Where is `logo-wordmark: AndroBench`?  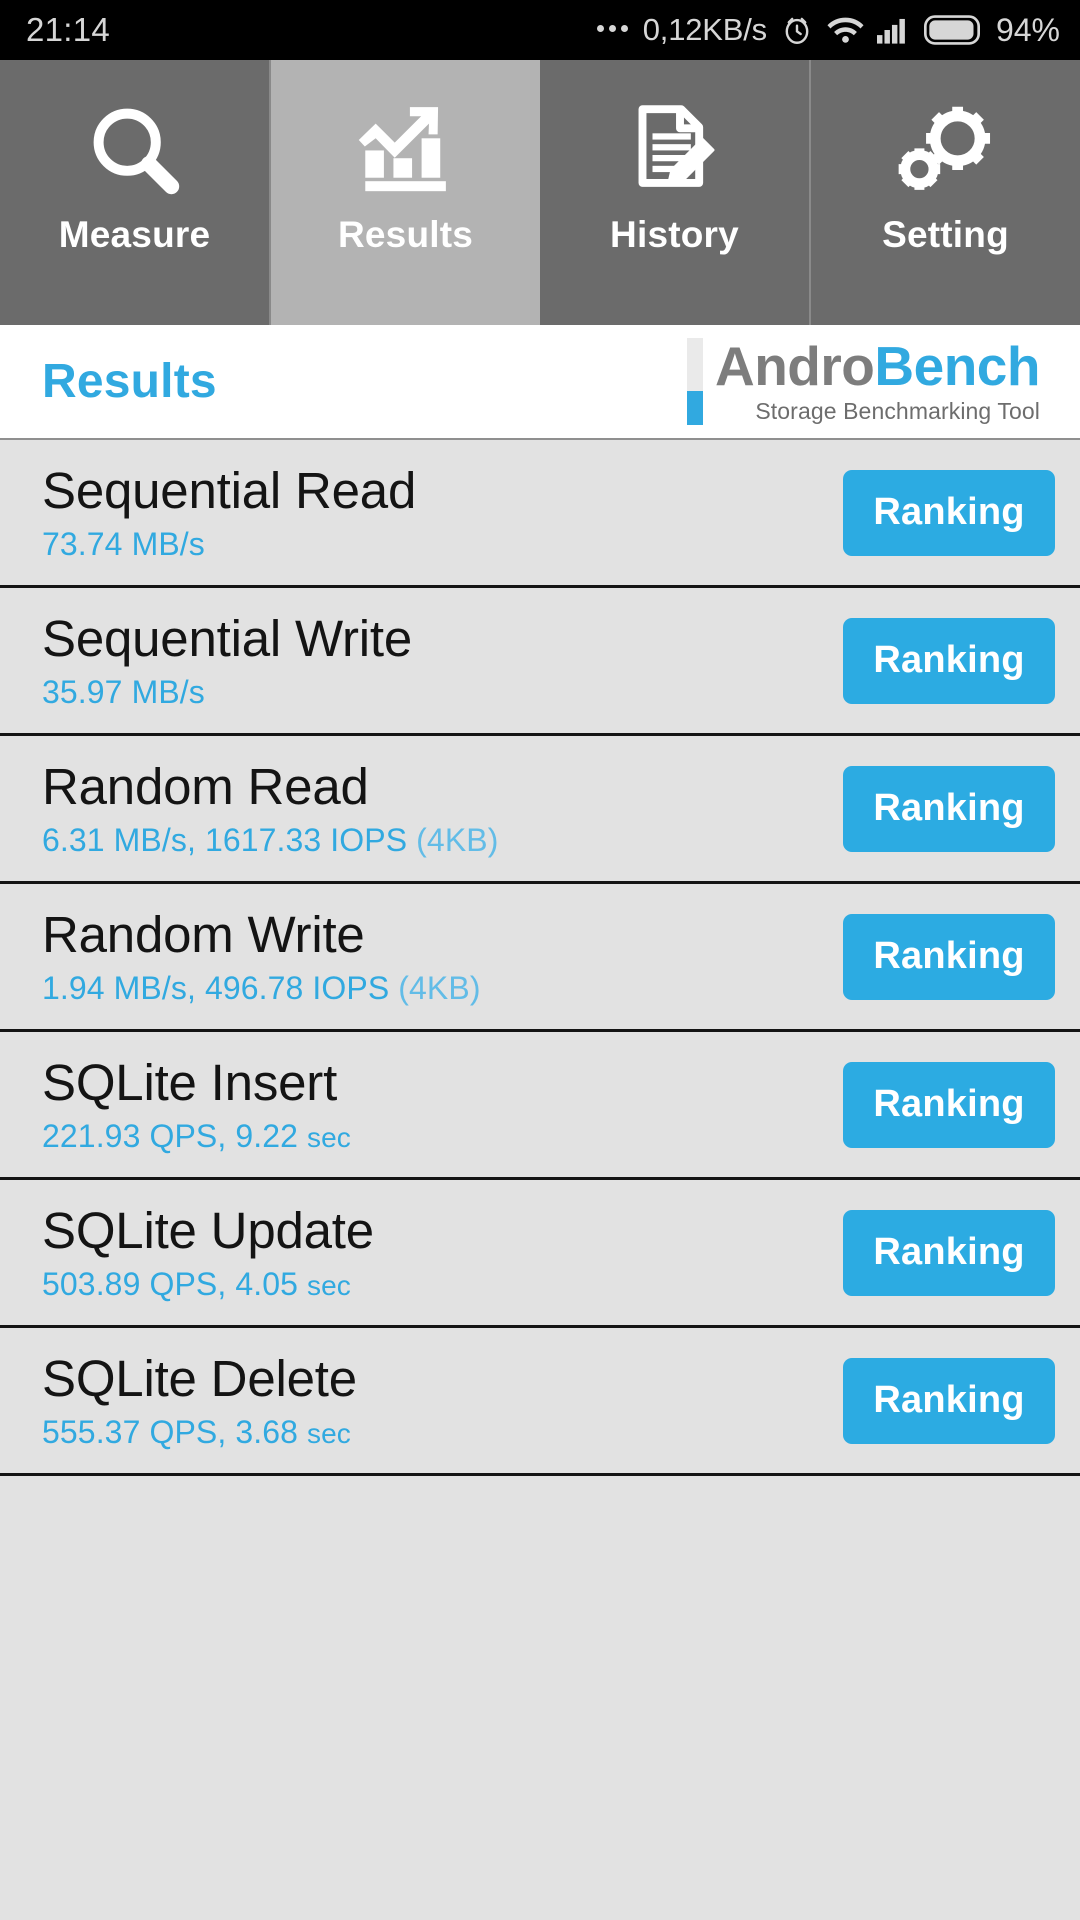 logo-wordmark: AndroBench is located at coordinates (877, 366).